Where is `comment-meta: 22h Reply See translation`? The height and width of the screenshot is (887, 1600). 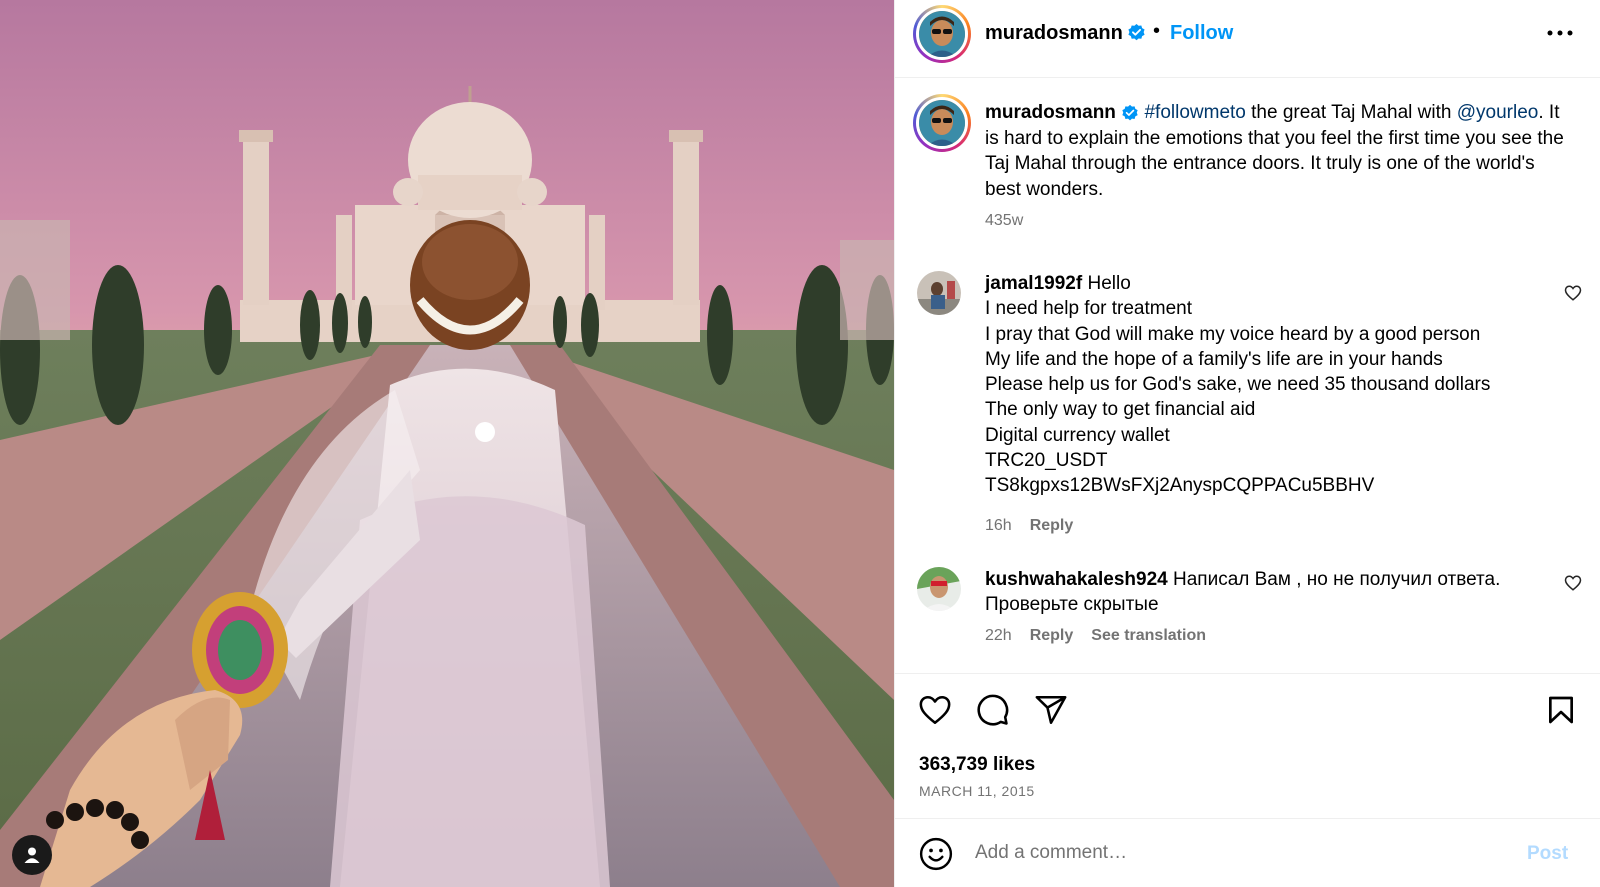 comment-meta: 22h Reply See translation is located at coordinates (1104, 636).